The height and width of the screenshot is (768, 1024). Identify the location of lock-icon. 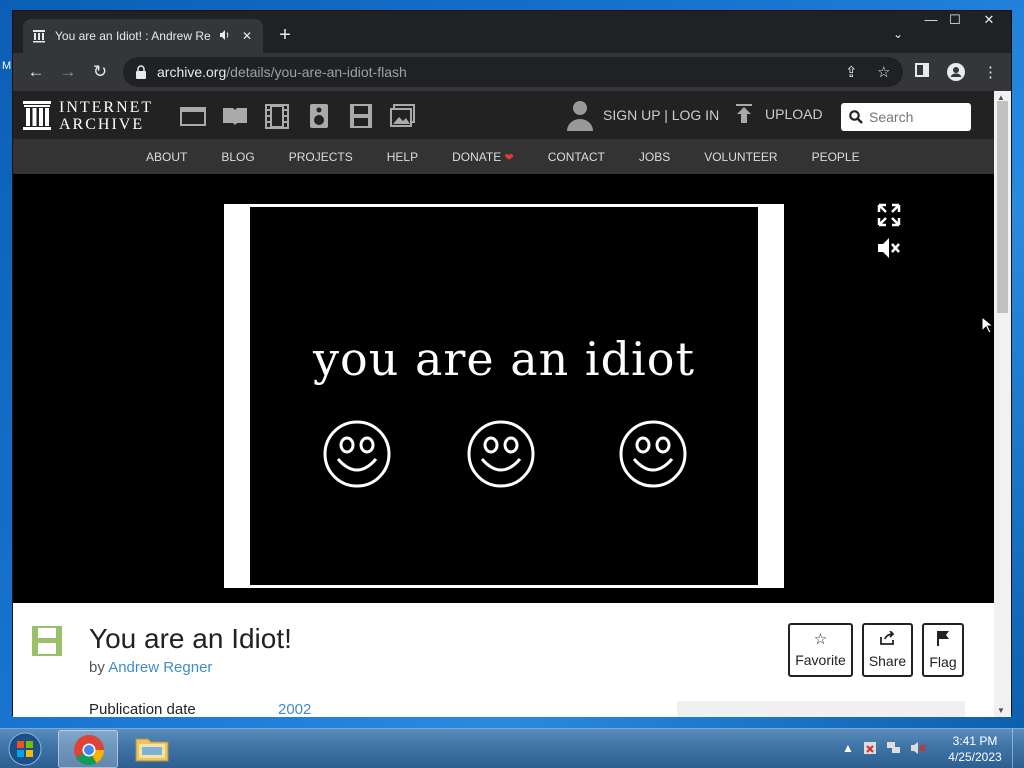
(142, 72).